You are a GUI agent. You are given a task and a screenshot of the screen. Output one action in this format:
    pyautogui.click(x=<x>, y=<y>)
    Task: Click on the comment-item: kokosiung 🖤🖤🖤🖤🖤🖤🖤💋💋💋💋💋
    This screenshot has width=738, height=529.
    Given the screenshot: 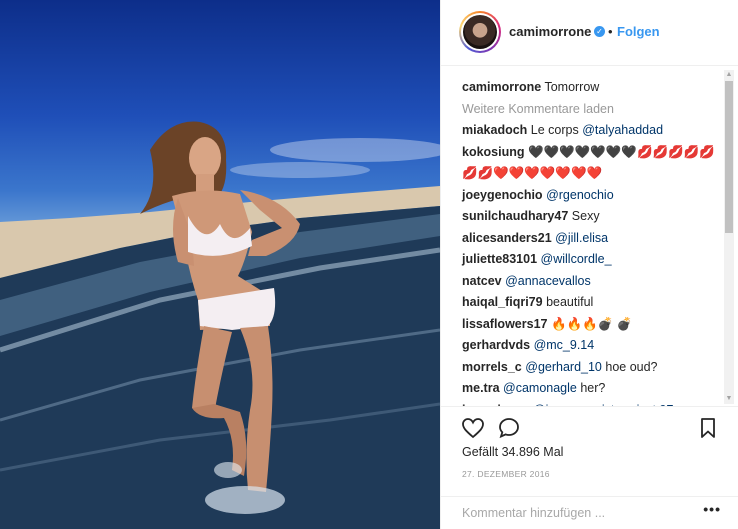 What is the action you would take?
    pyautogui.click(x=590, y=153)
    